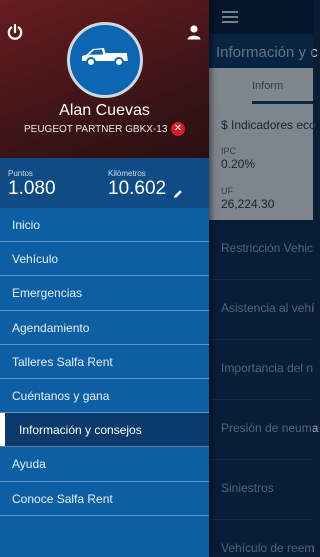 This screenshot has width=320, height=557. Describe the element at coordinates (104, 499) in the screenshot. I see `menu-item-conoce: Conoce Salfa Rent` at that location.